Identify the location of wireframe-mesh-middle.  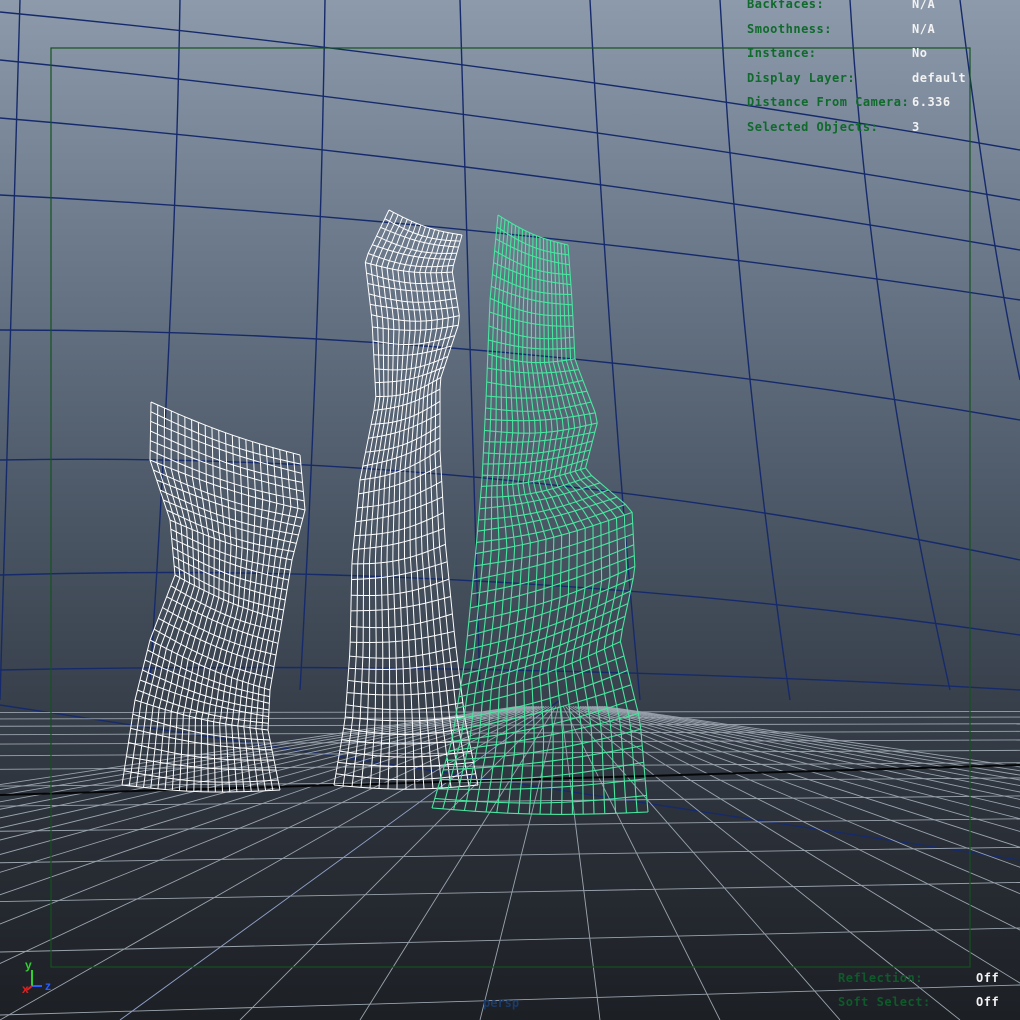
(406, 499).